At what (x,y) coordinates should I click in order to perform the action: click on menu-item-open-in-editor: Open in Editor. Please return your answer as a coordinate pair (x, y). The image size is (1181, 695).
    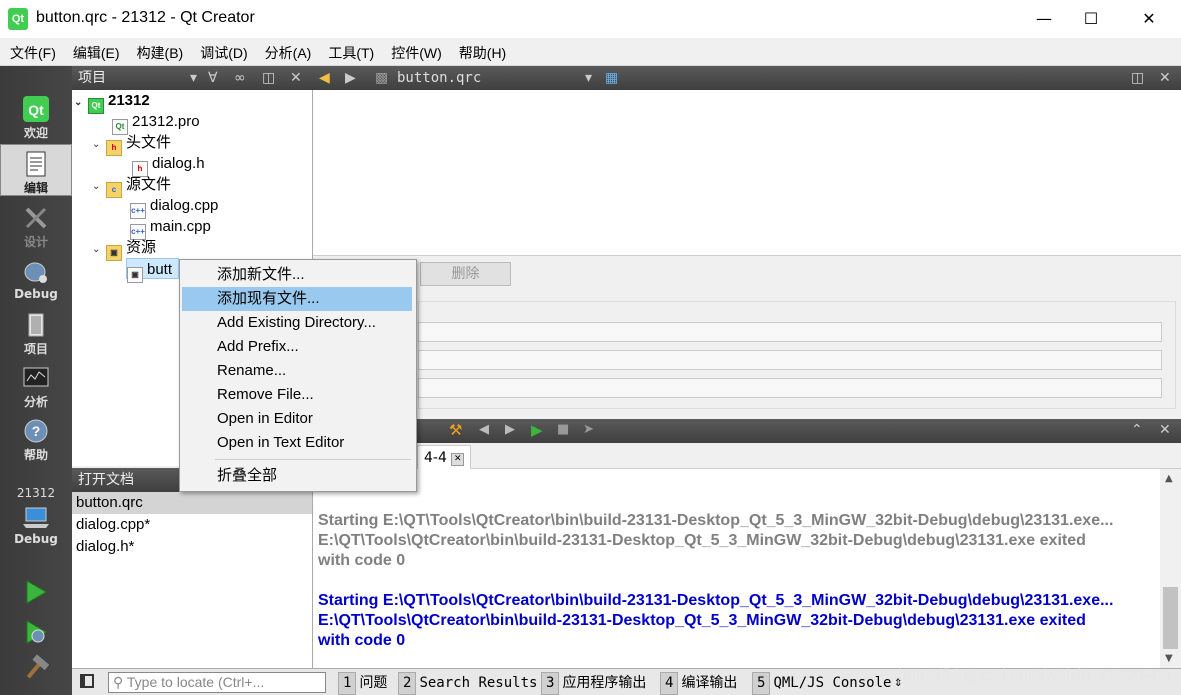
    Looking at the image, I should click on (297, 419).